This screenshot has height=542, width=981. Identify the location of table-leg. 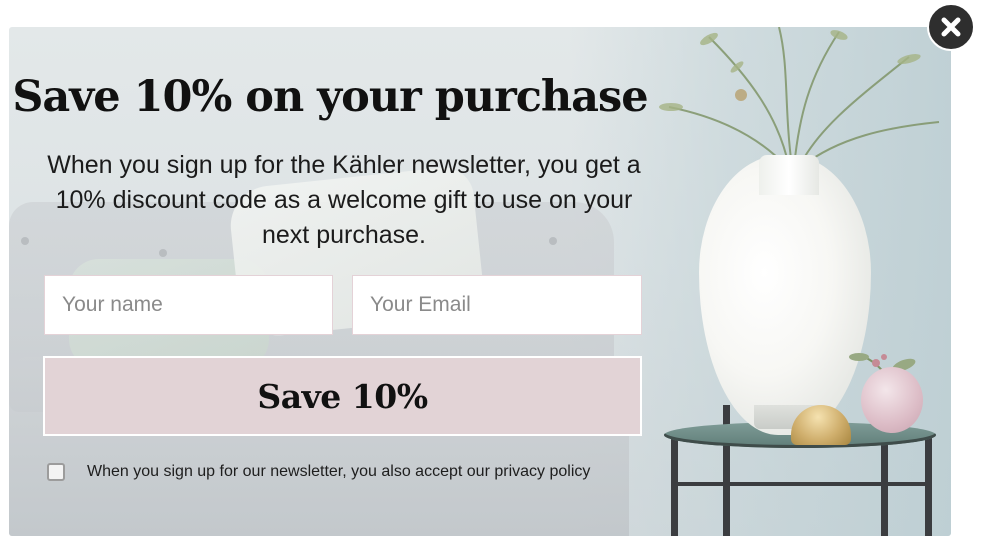
(884, 489).